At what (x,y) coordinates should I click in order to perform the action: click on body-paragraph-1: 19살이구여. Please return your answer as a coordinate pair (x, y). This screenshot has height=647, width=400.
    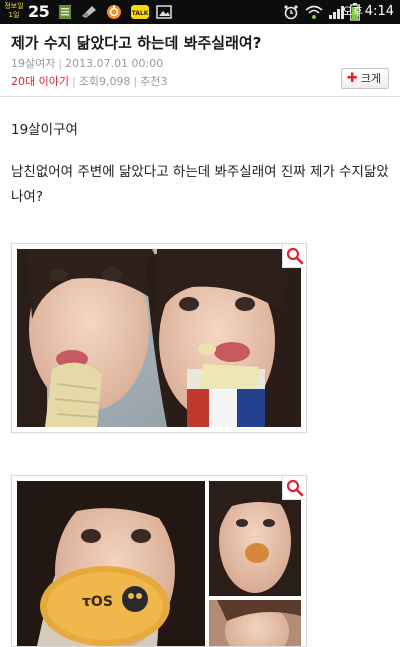
    Looking at the image, I should click on (44, 130).